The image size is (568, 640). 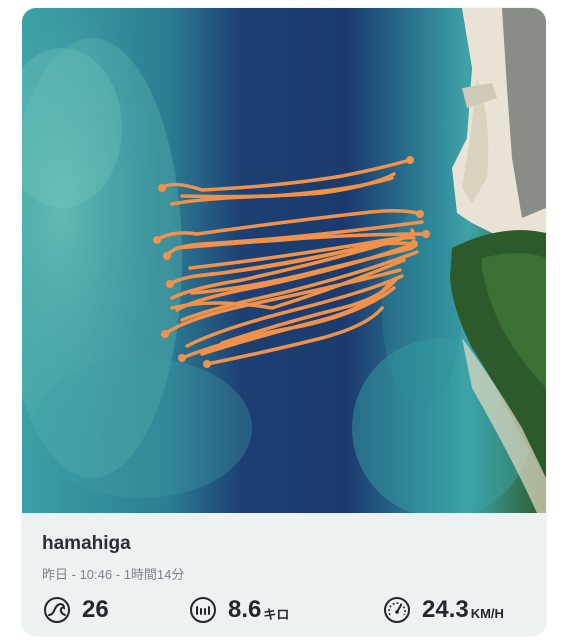 I want to click on speed-unit: KM/H, so click(x=487, y=613).